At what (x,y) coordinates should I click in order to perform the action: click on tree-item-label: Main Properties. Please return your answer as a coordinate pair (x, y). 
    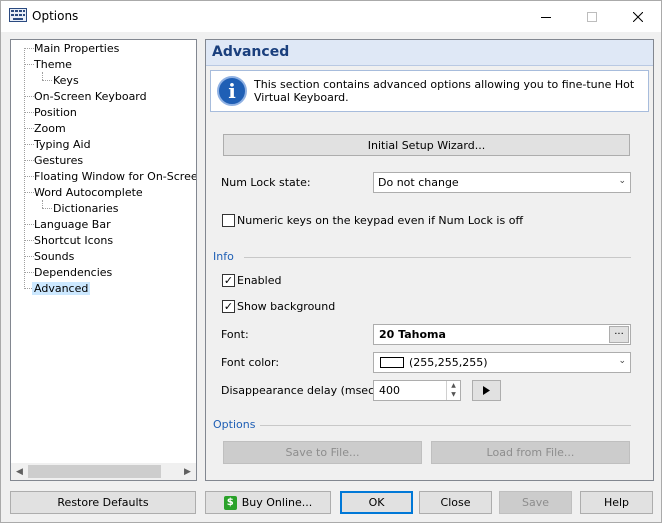
    Looking at the image, I should click on (77, 48).